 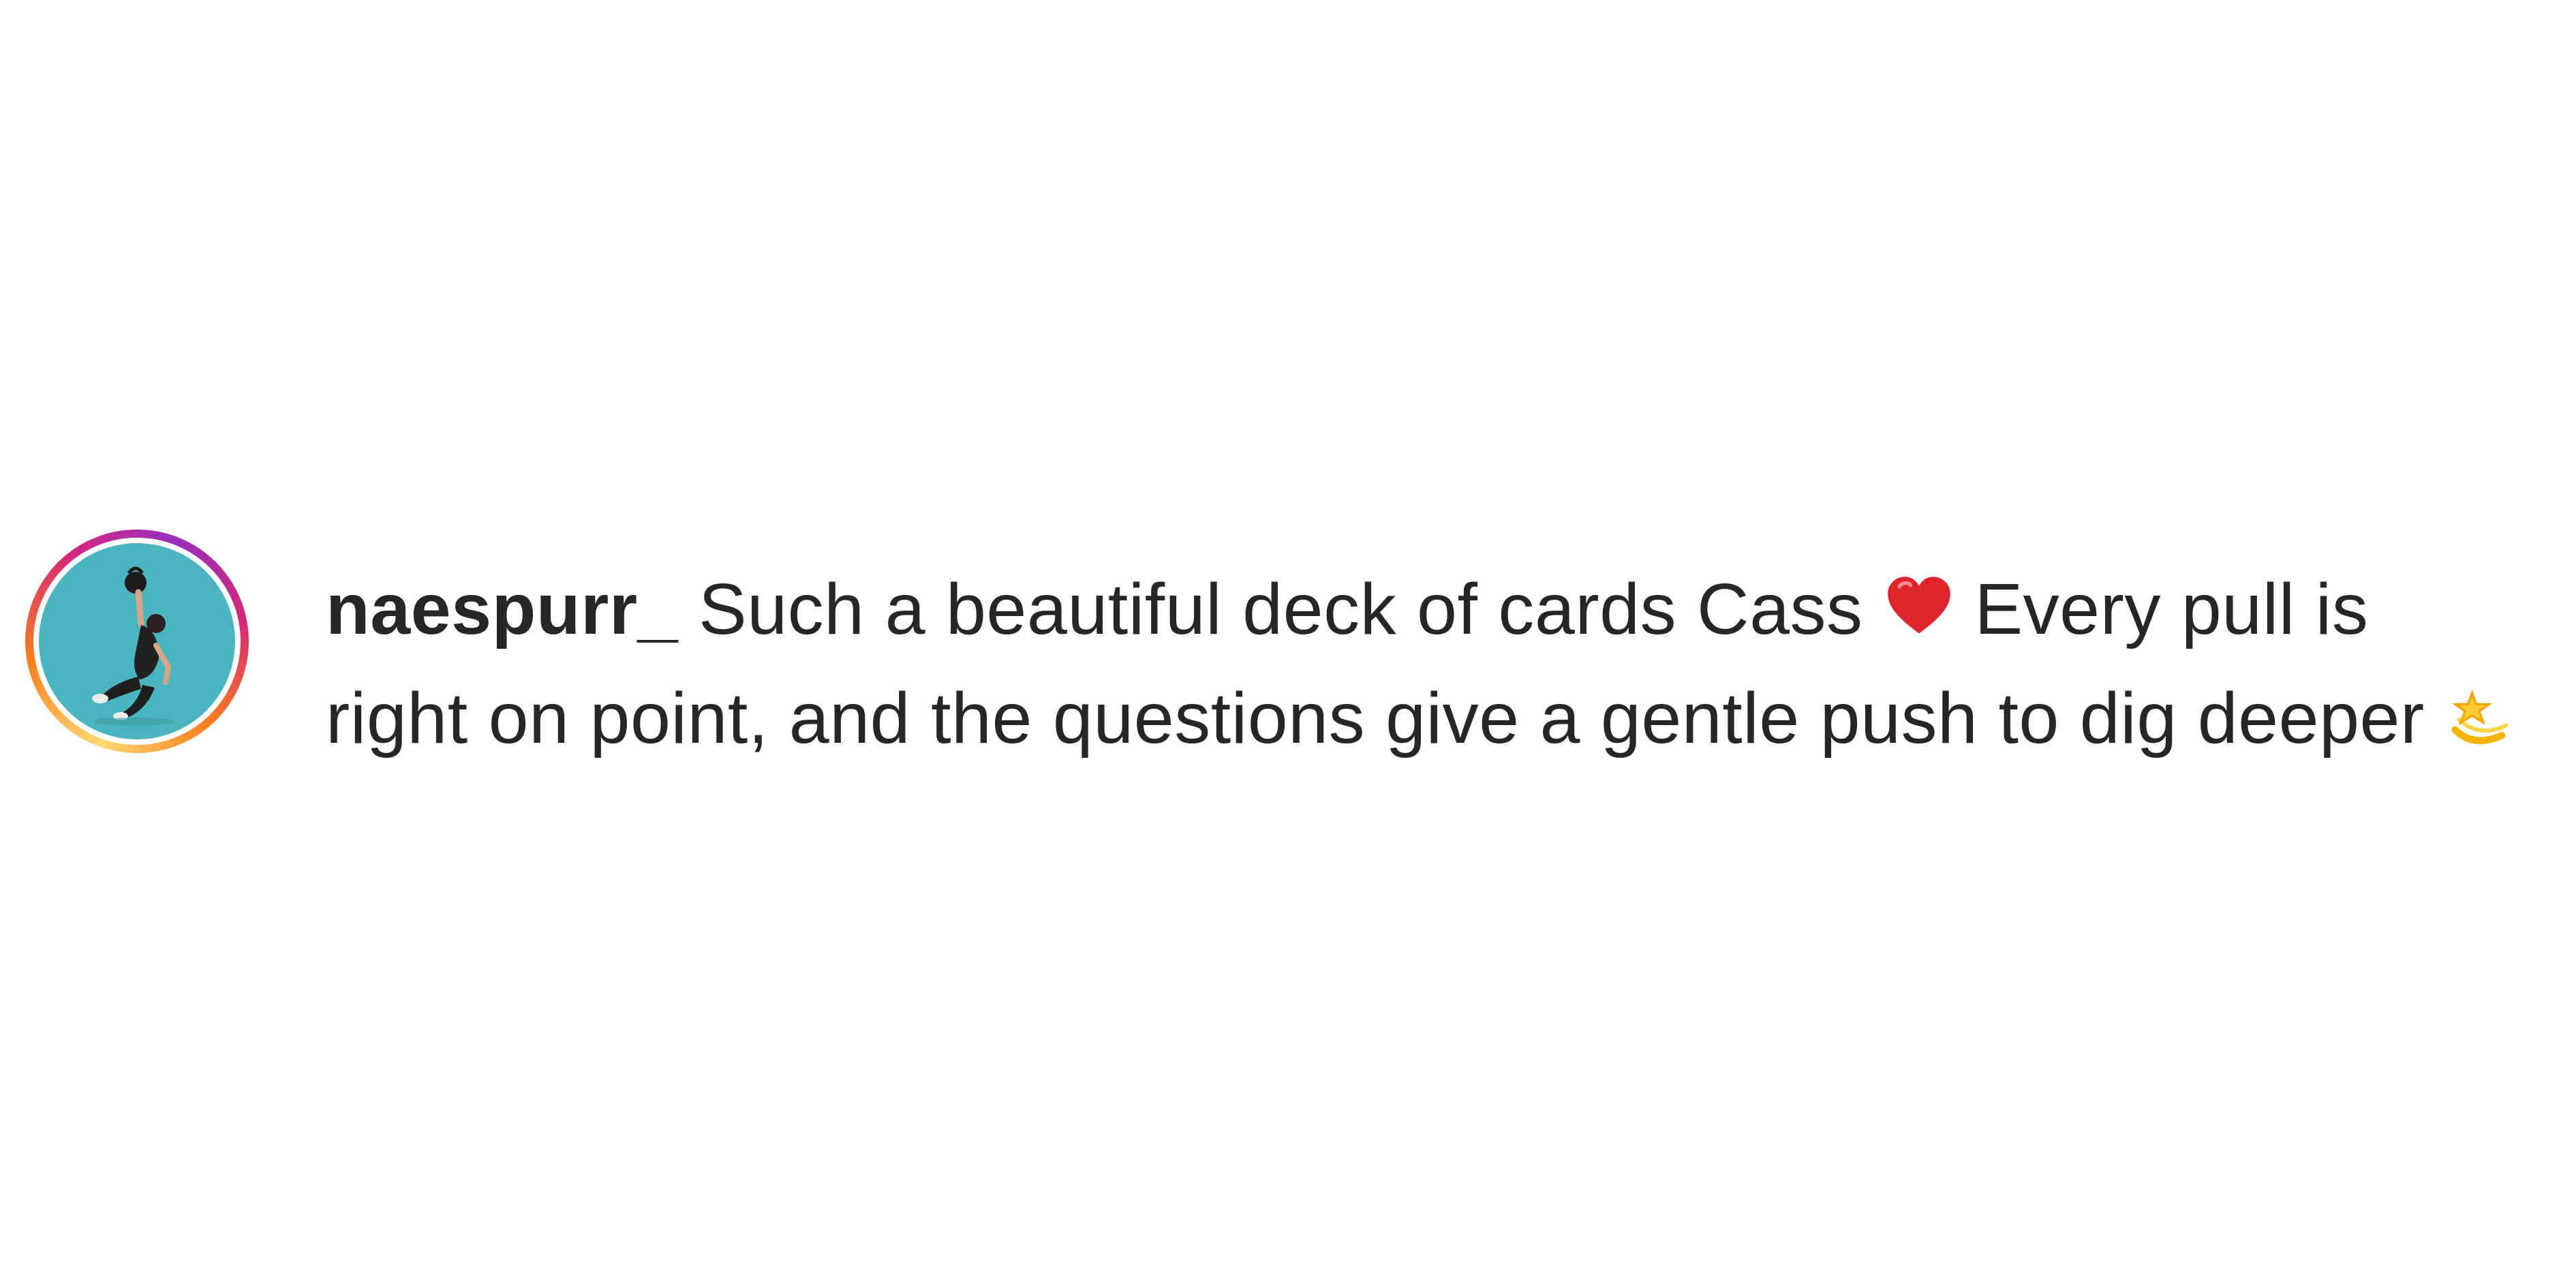 I want to click on comment-username: naespurr_, so click(x=502, y=609).